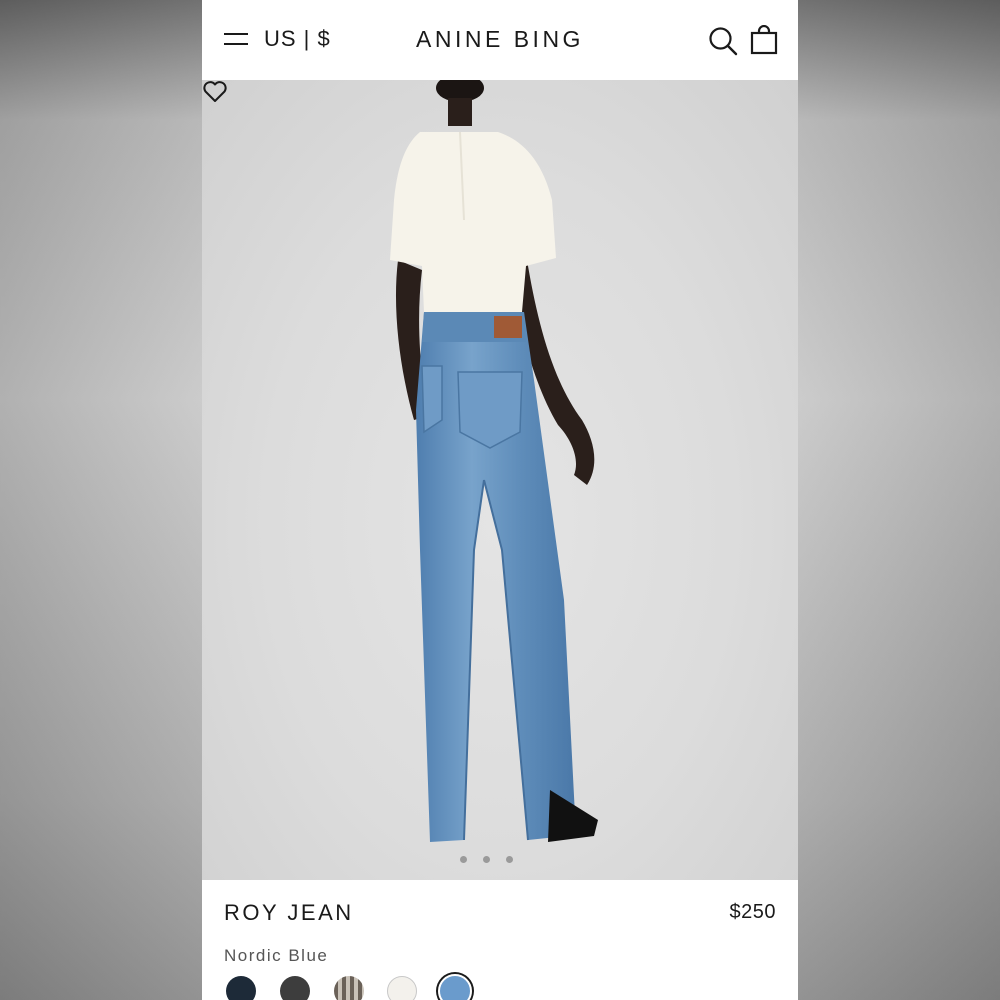  What do you see at coordinates (764, 40) in the screenshot?
I see `shopping-bag-icon` at bounding box center [764, 40].